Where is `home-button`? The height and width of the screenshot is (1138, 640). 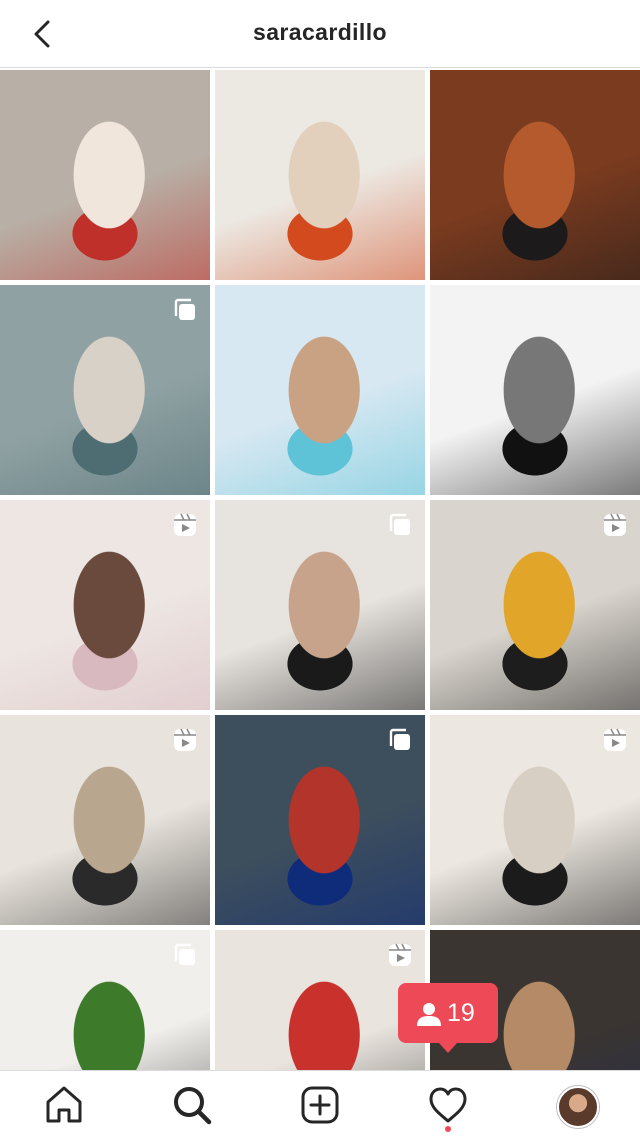 home-button is located at coordinates (64, 1105).